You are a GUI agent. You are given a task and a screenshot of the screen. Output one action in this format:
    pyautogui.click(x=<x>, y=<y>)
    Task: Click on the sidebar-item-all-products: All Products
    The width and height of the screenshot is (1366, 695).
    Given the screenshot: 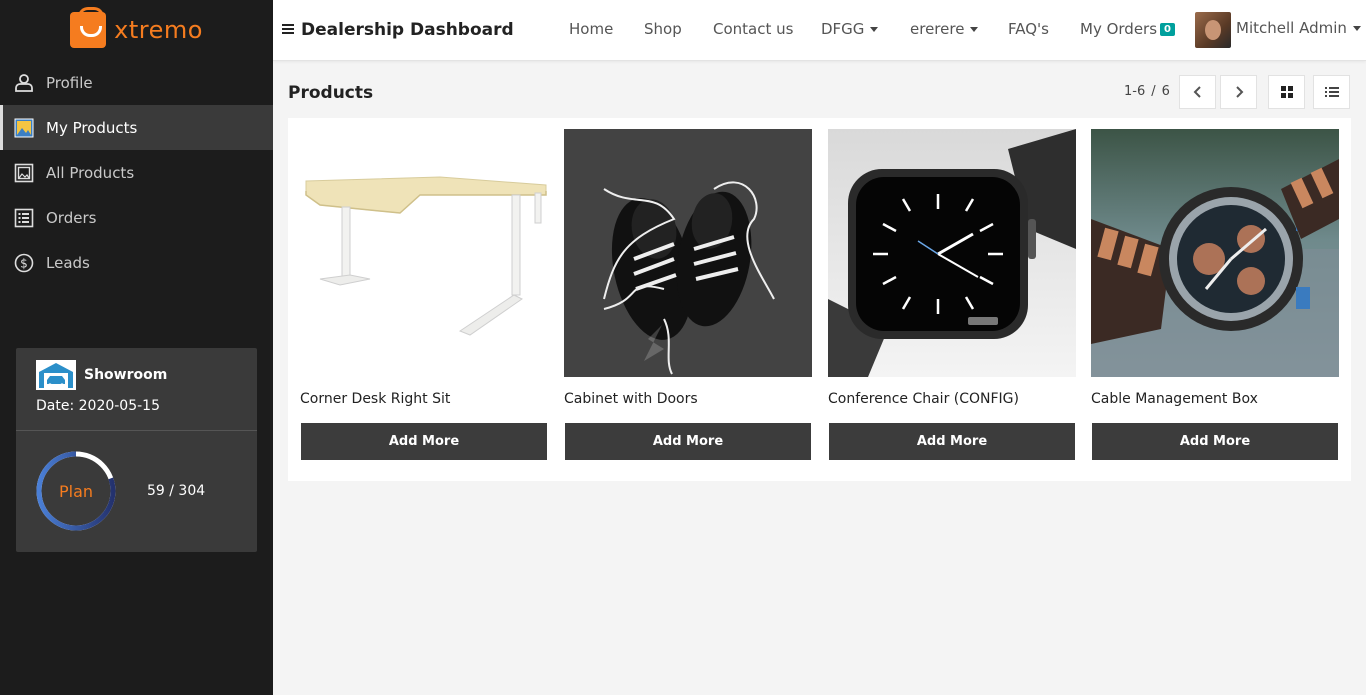 What is the action you would take?
    pyautogui.click(x=136, y=172)
    